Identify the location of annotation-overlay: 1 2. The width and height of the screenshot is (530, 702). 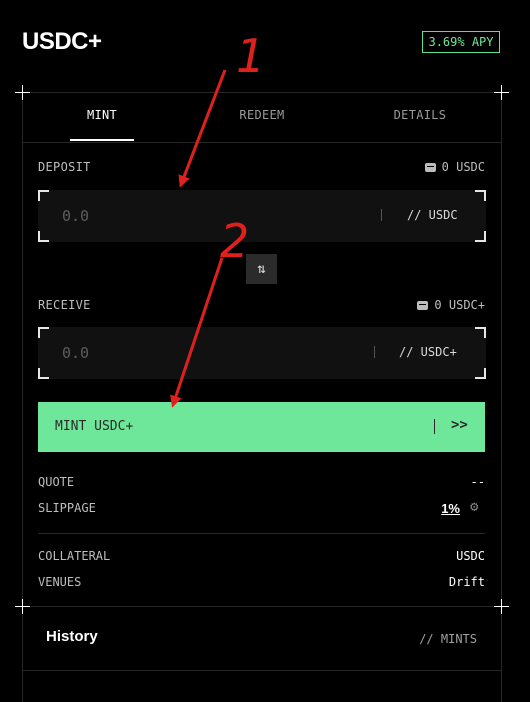
(217, 218).